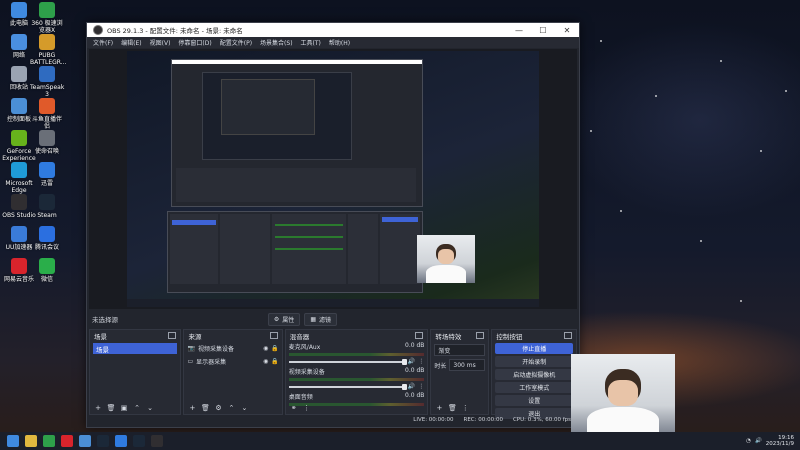  Describe the element at coordinates (400, 441) in the screenshot. I see `taskbar: ◔ 🔊 19:16 2023/11/9` at that location.